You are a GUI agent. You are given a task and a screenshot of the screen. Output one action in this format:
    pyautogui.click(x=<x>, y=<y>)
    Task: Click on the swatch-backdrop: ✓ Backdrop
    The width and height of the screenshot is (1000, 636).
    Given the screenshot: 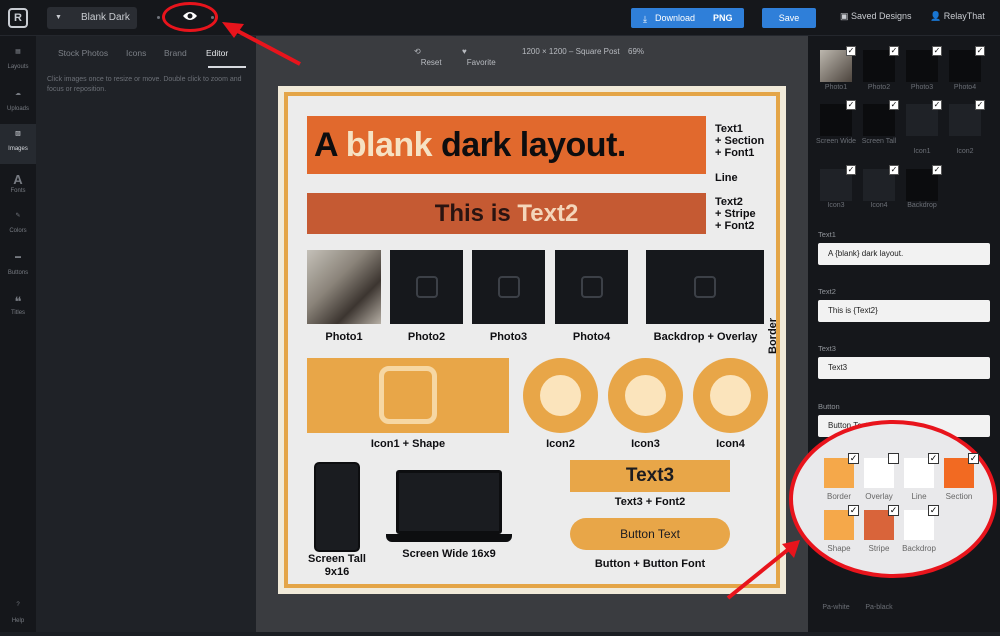 What is the action you would take?
    pyautogui.click(x=919, y=529)
    